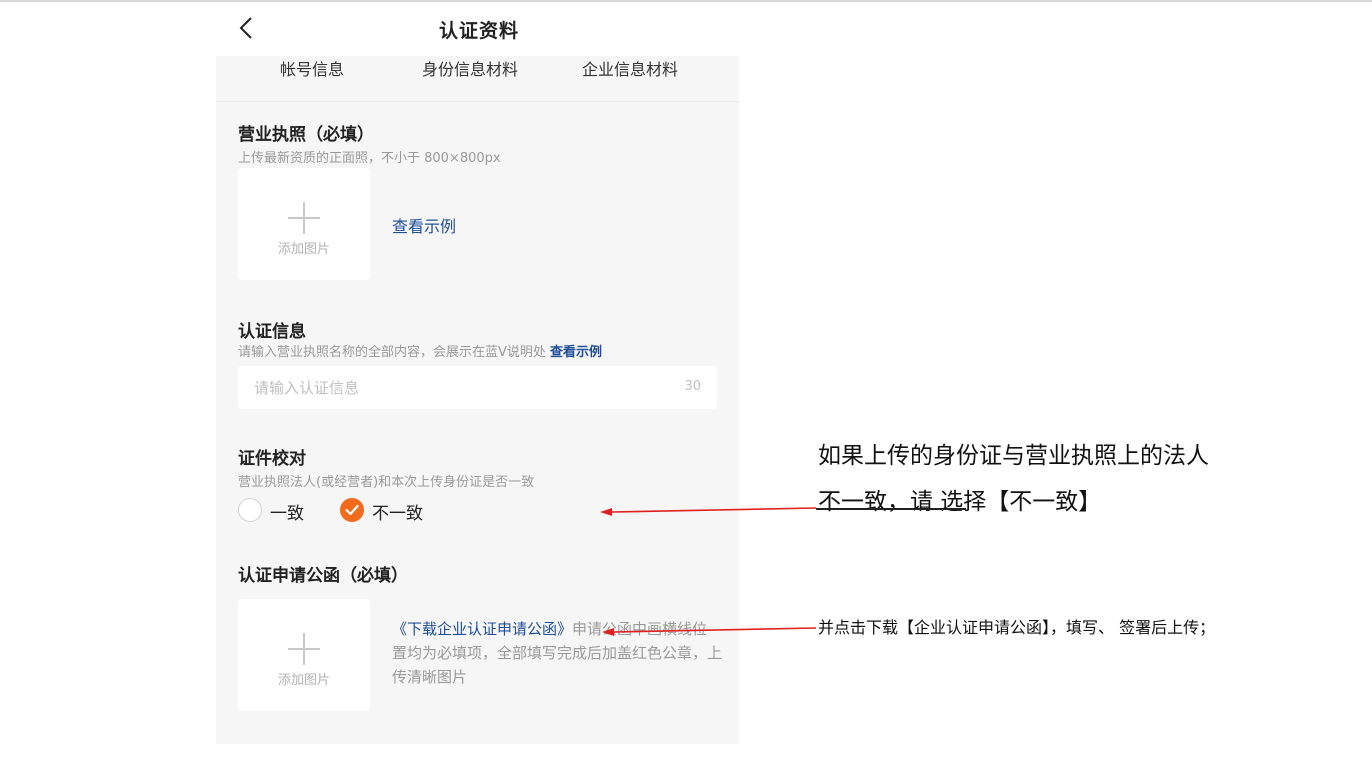  I want to click on arrow-to-inconsistent-option, so click(708, 511).